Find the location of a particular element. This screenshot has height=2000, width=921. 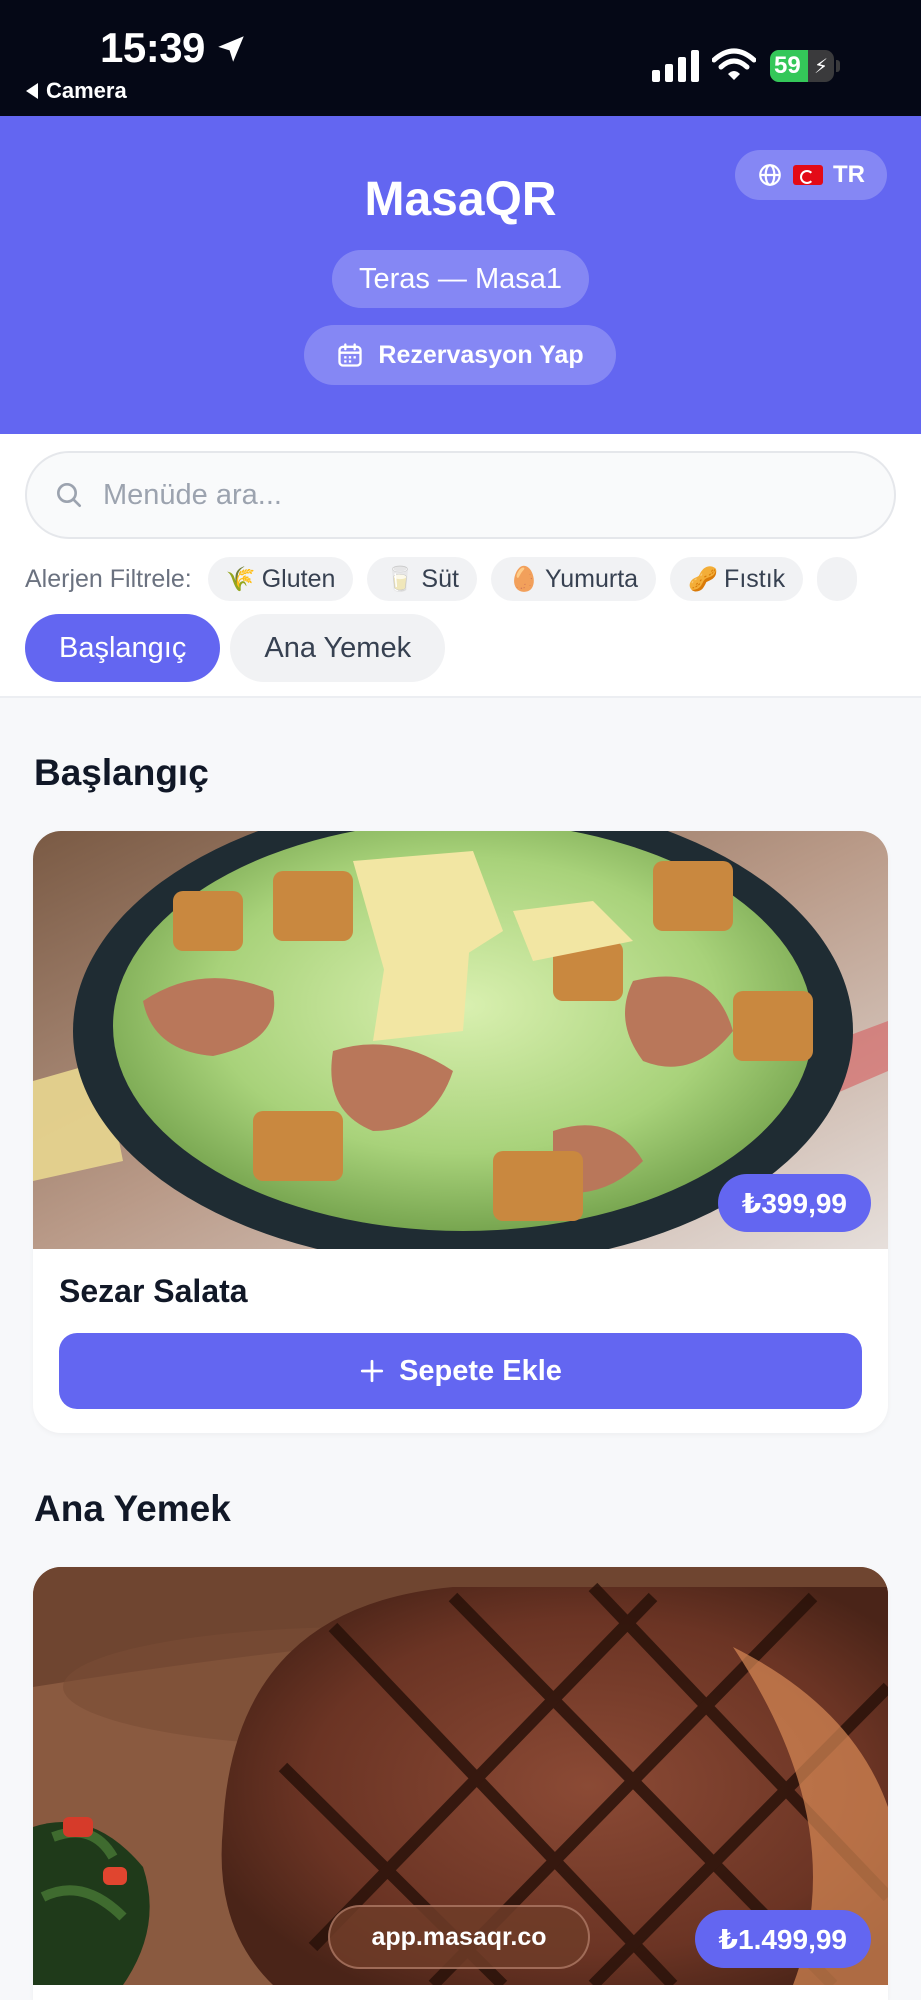

status-bar: 15:39 Camera 59 ⚡ is located at coordinates (460, 58).